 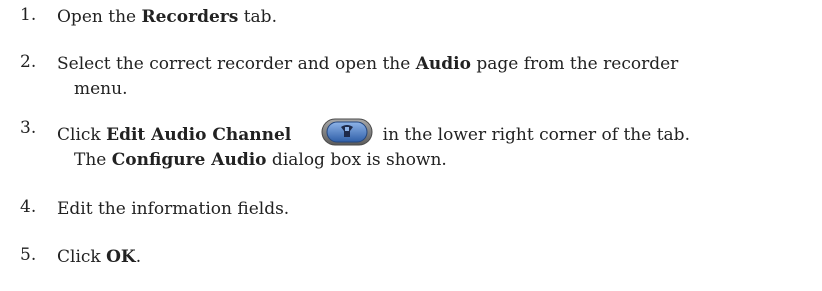 I want to click on step-text: Edit the information fields., so click(x=173, y=209).